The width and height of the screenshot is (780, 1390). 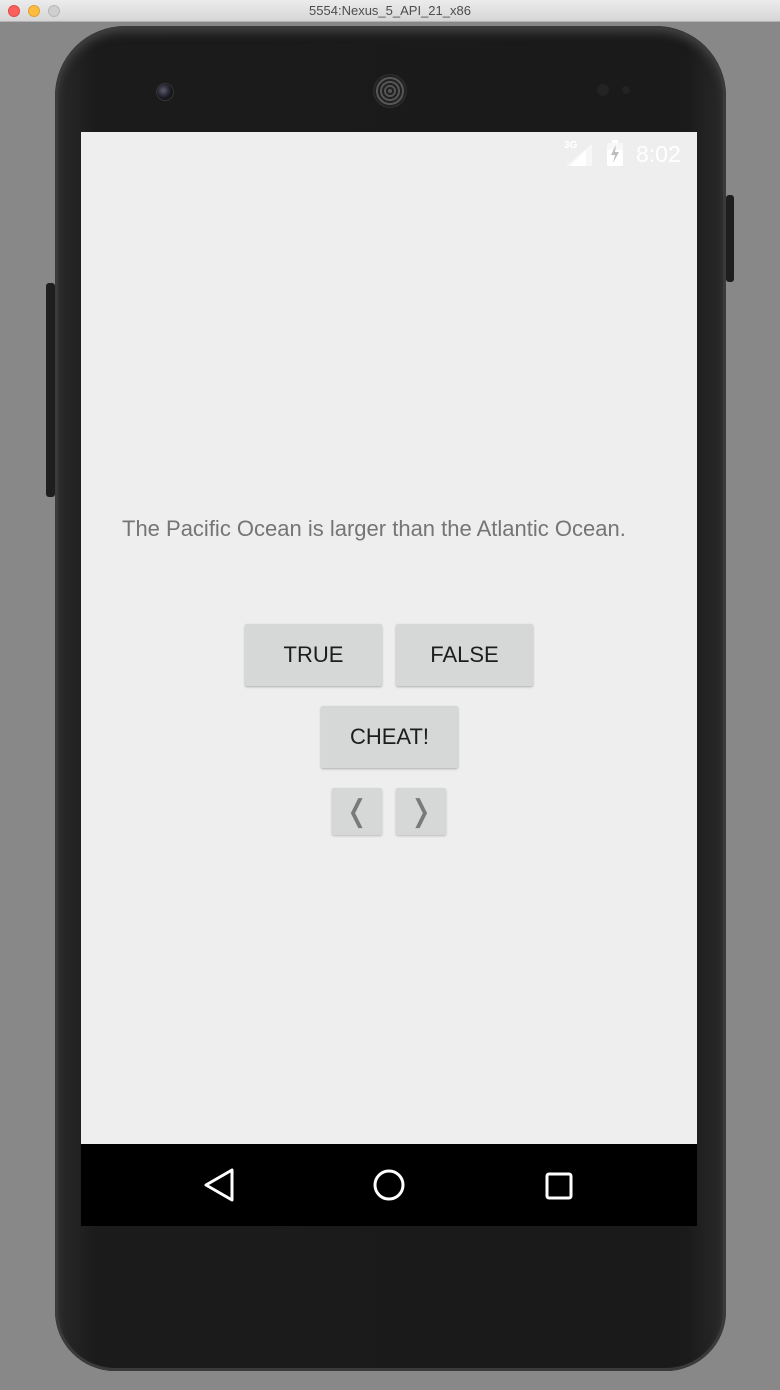 I want to click on false-button: FALSE, so click(x=464, y=655).